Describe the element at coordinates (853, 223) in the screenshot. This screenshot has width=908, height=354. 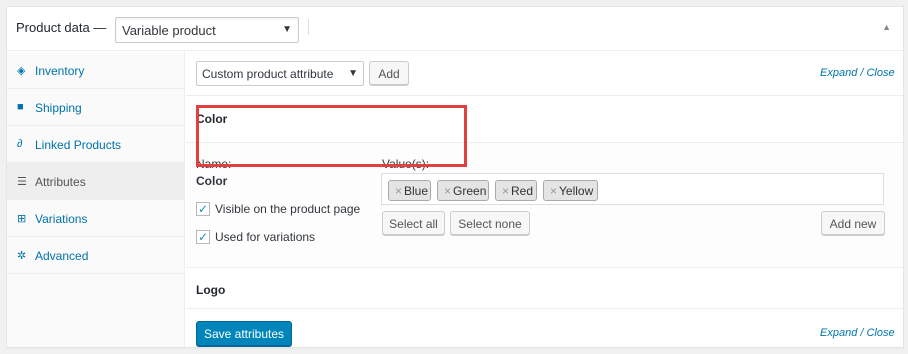
I see `add-new-value-button: Add new` at that location.